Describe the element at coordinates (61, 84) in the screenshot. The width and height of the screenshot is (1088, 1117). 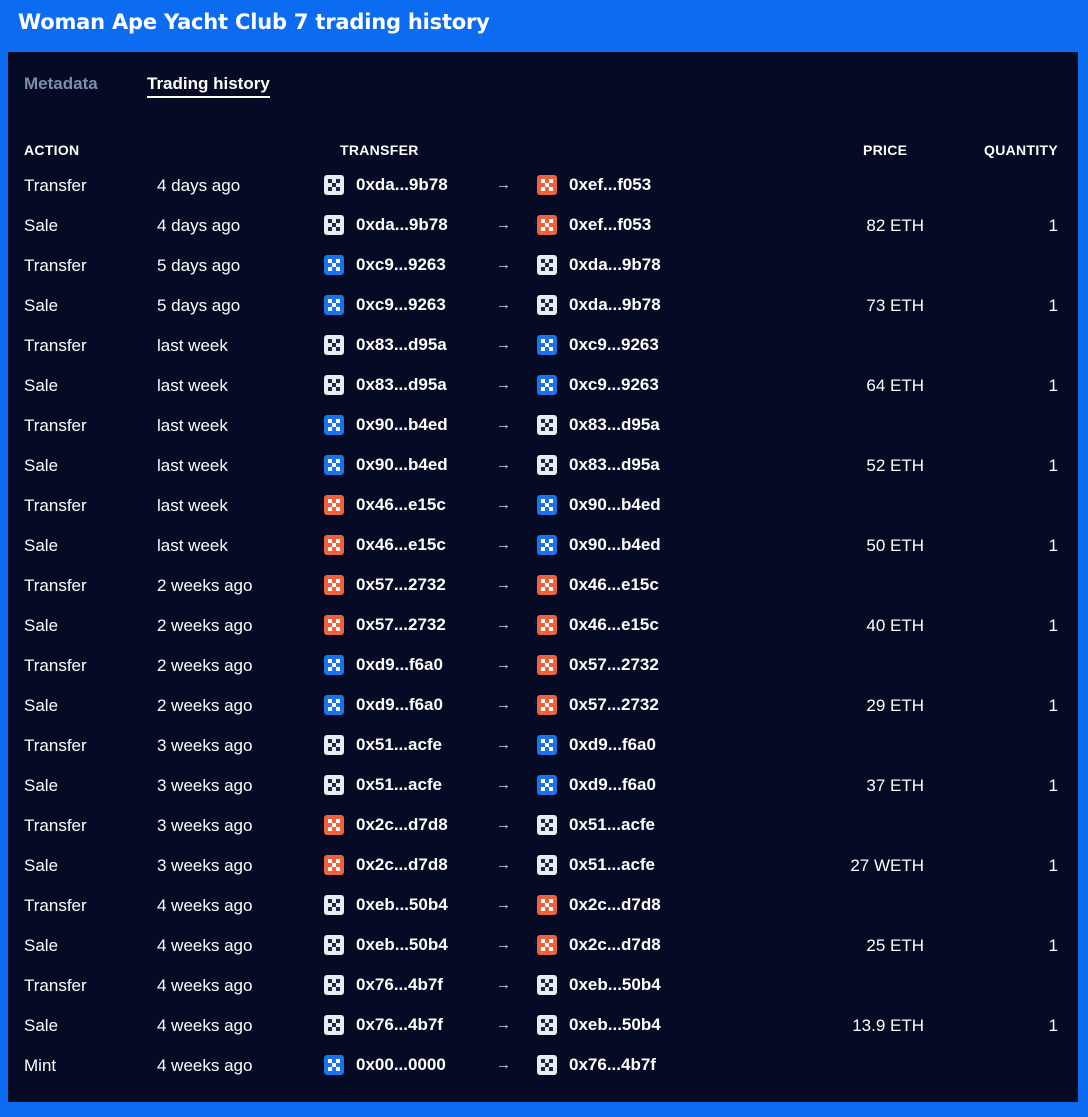
I see `tab-metadata: Metadata` at that location.